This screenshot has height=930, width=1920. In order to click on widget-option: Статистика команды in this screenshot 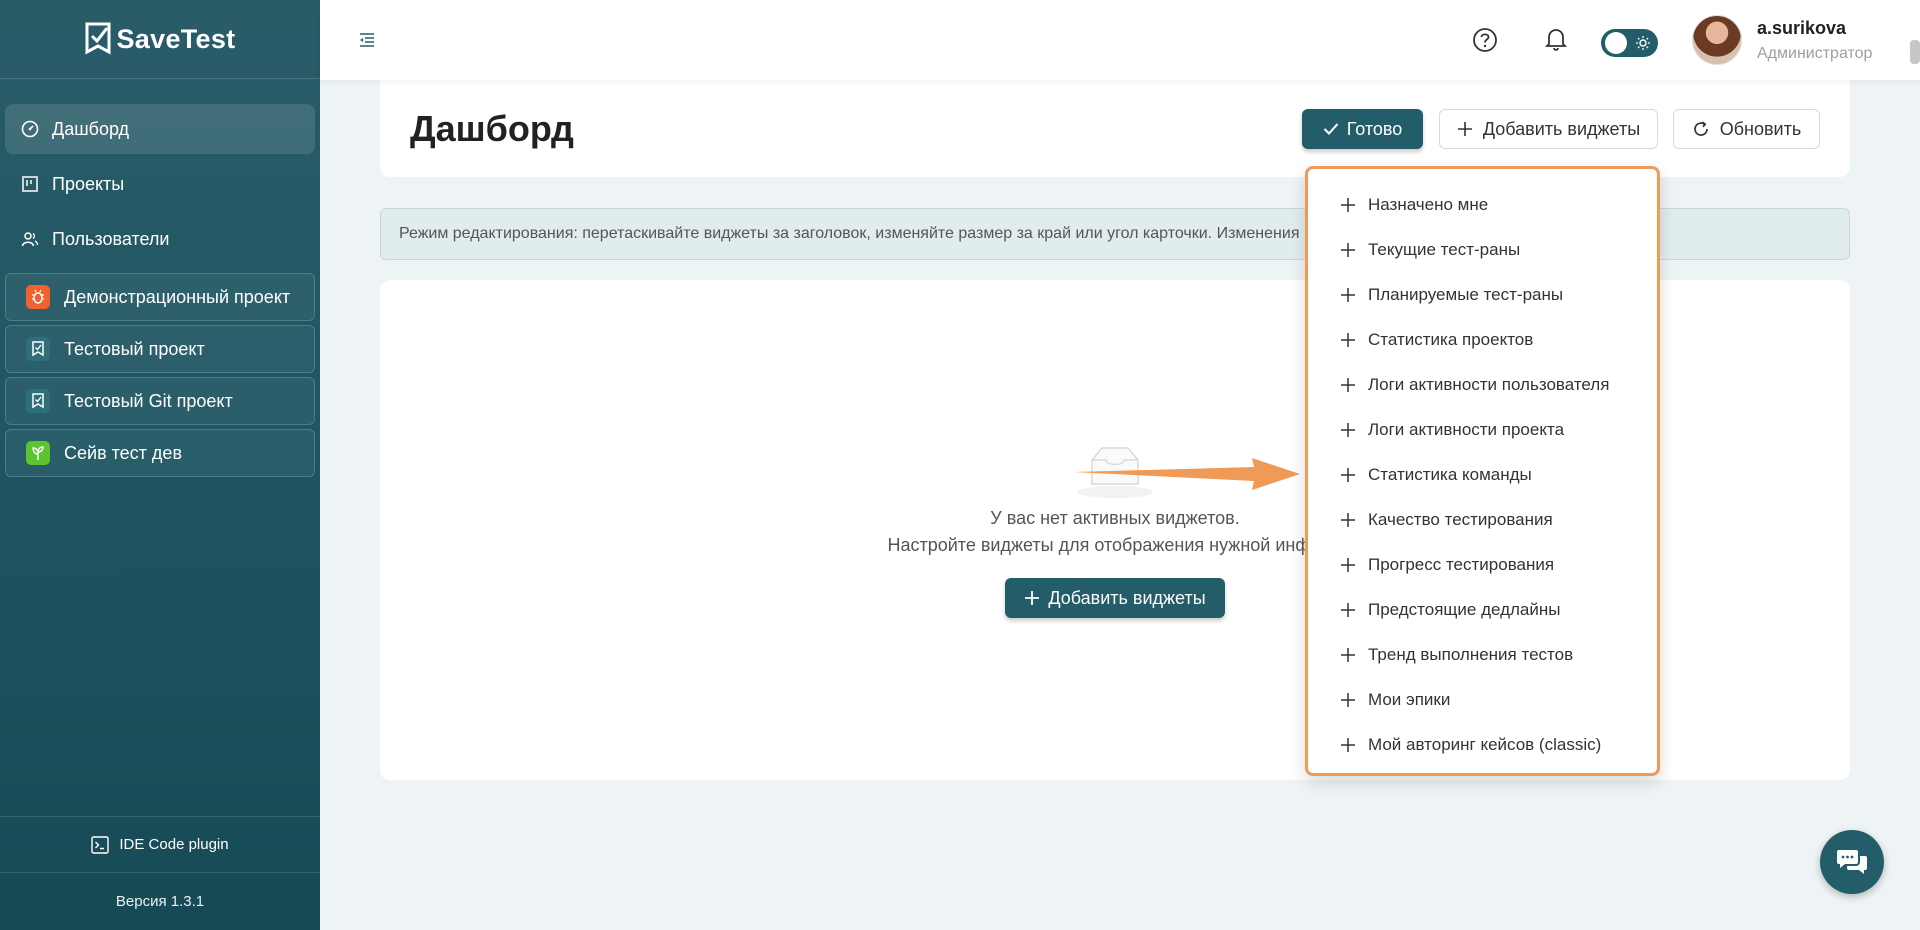, I will do `click(1482, 474)`.